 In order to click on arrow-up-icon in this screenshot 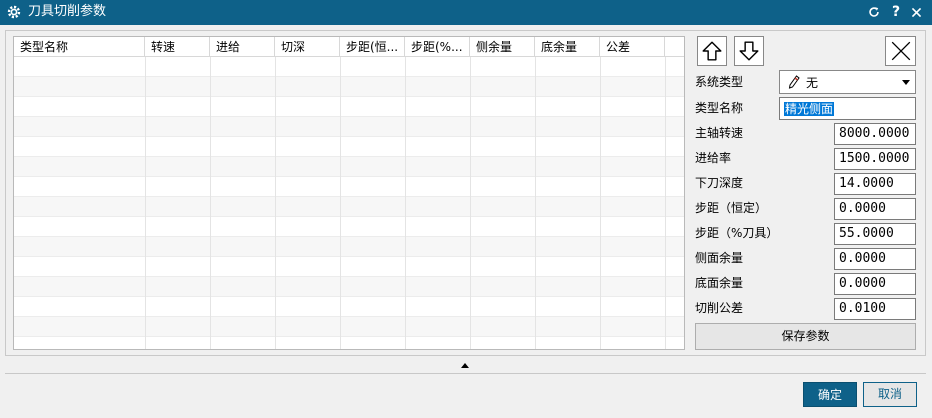, I will do `click(712, 51)`.